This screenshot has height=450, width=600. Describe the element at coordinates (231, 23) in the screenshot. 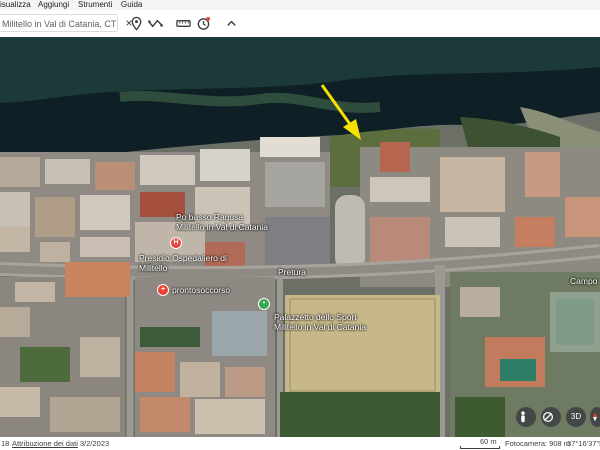

I see `chevron-up-icon` at that location.